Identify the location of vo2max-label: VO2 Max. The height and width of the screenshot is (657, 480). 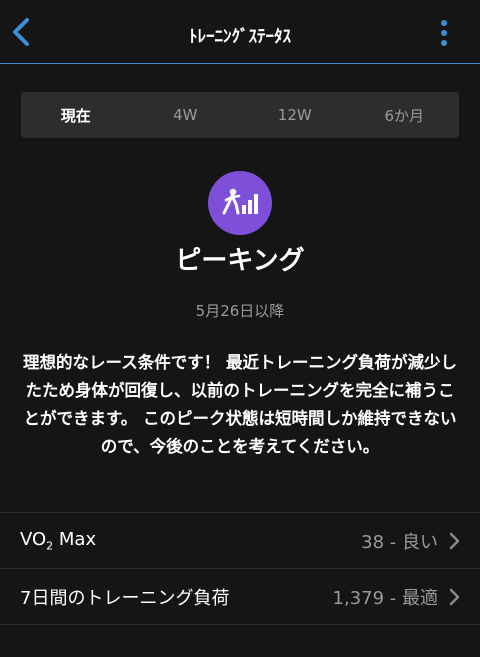
(58, 540).